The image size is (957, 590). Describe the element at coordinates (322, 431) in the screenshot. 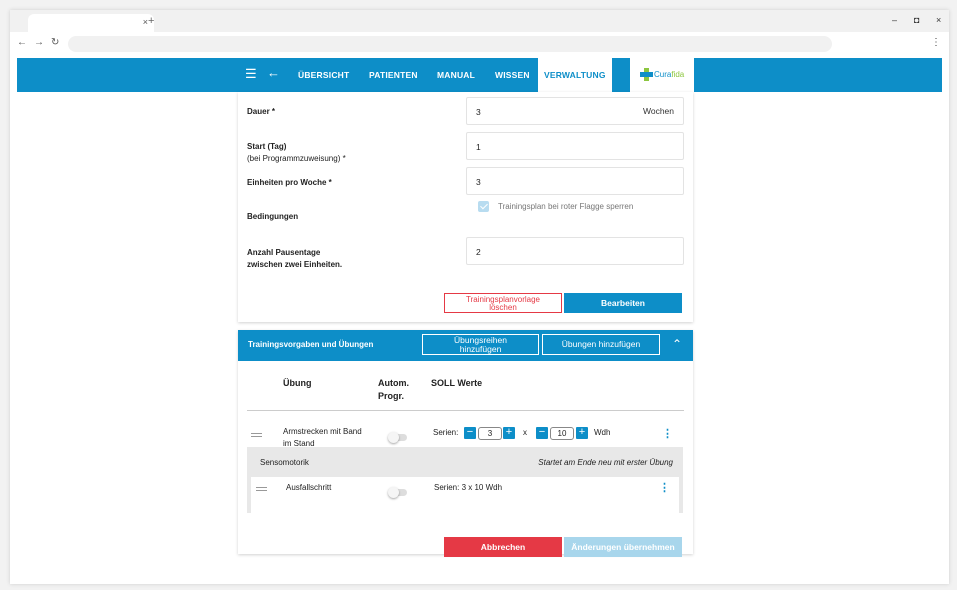

I see `exercise-name-line1: Armstrecken mit Band` at that location.